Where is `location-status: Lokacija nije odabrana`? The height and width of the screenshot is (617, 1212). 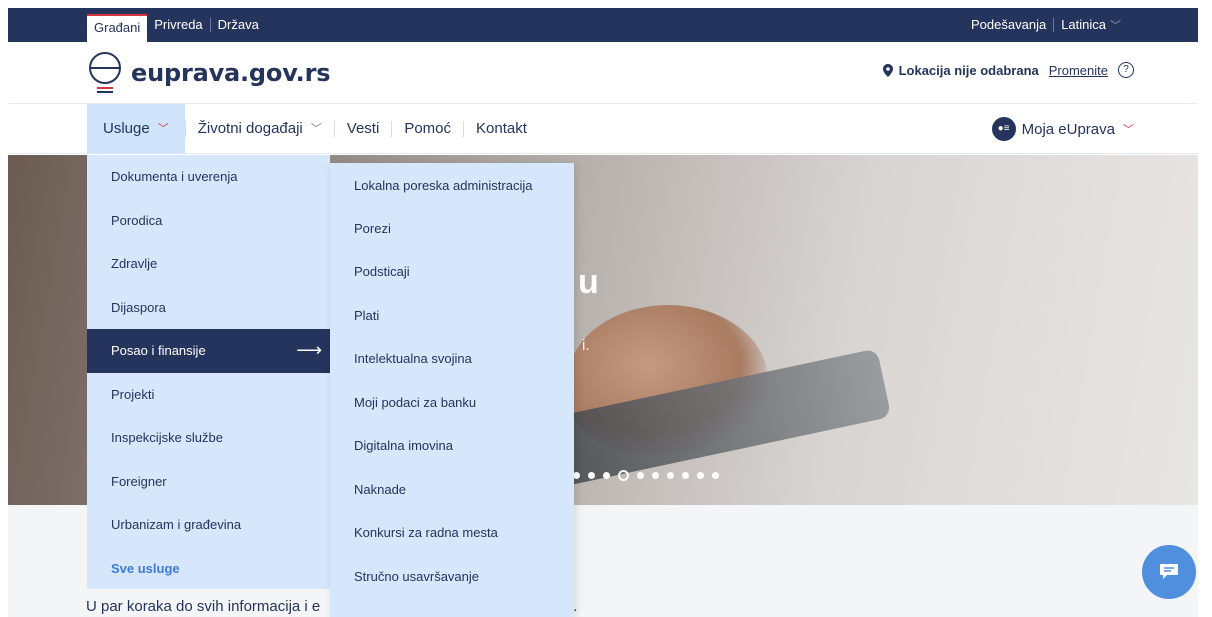
location-status: Lokacija nije odabrana is located at coordinates (968, 70).